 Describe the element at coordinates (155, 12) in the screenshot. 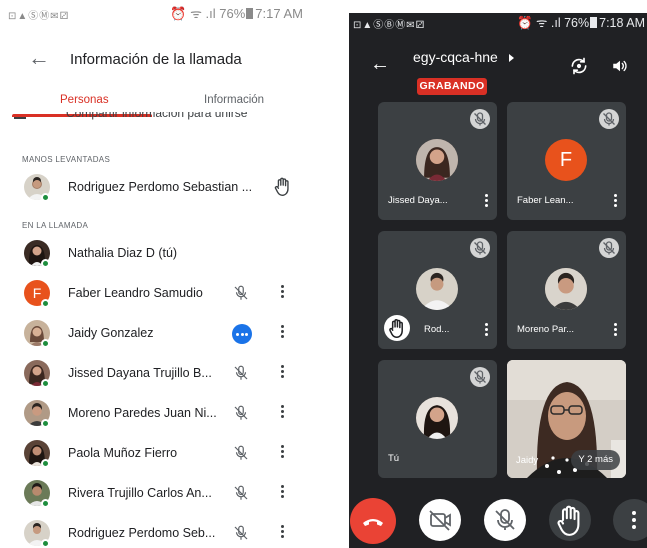

I see `status-bar: ⊡▲ⓈⓂ✉⚂ ⏰ ᯤ .ıl 76% 7:17 AM` at that location.